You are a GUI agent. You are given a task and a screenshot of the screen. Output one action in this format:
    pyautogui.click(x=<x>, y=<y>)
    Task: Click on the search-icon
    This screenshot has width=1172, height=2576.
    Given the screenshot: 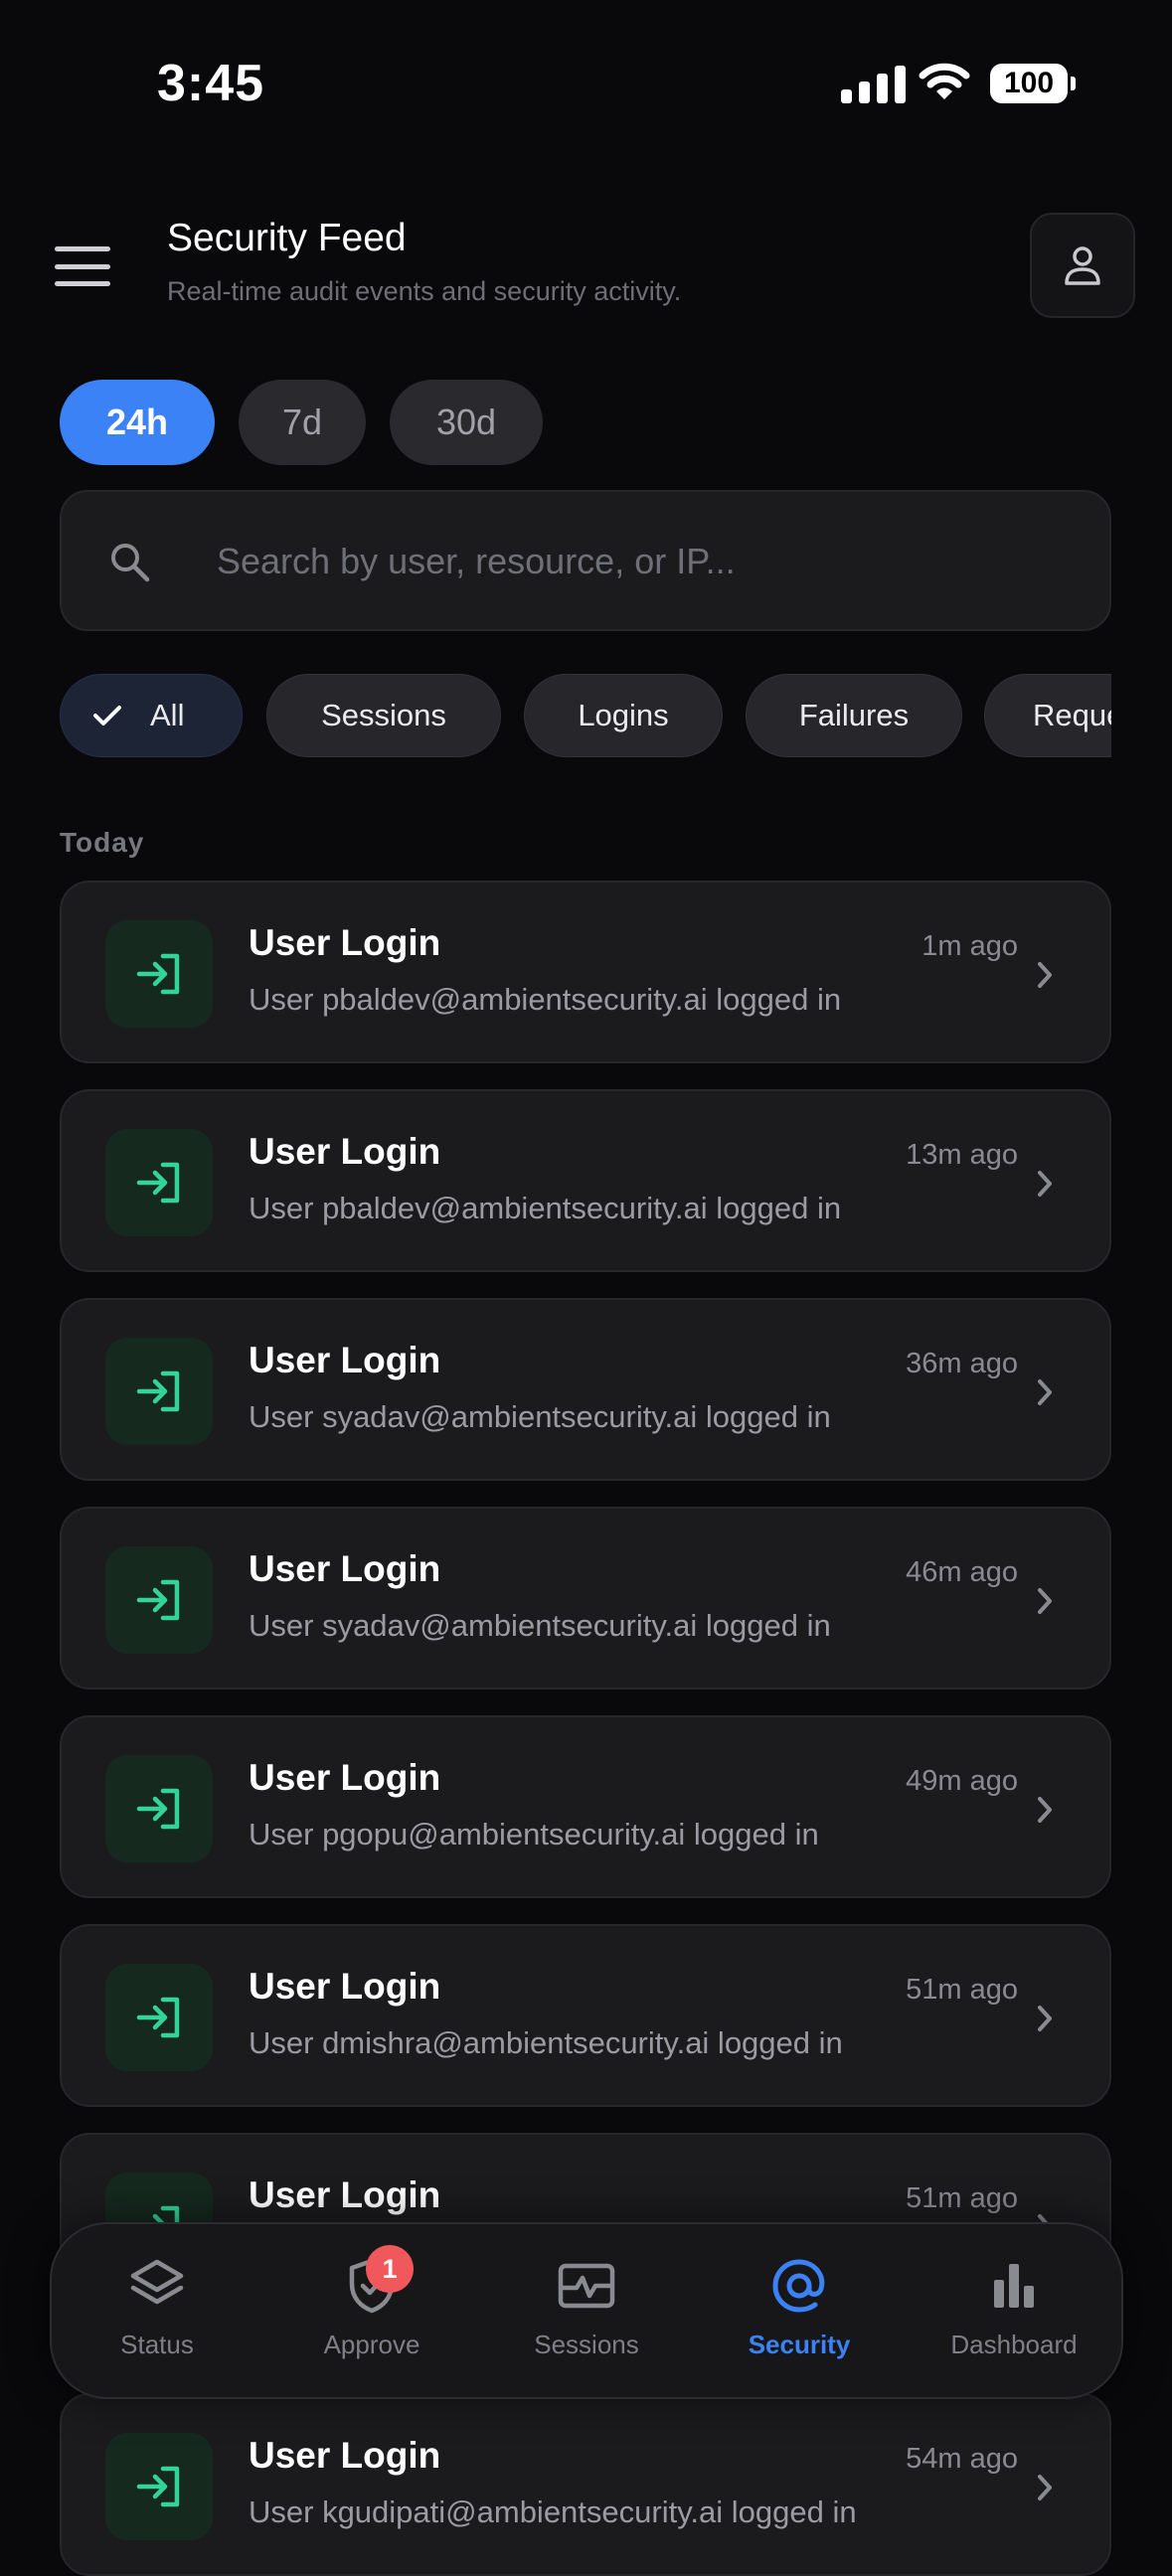 What is the action you would take?
    pyautogui.click(x=130, y=565)
    